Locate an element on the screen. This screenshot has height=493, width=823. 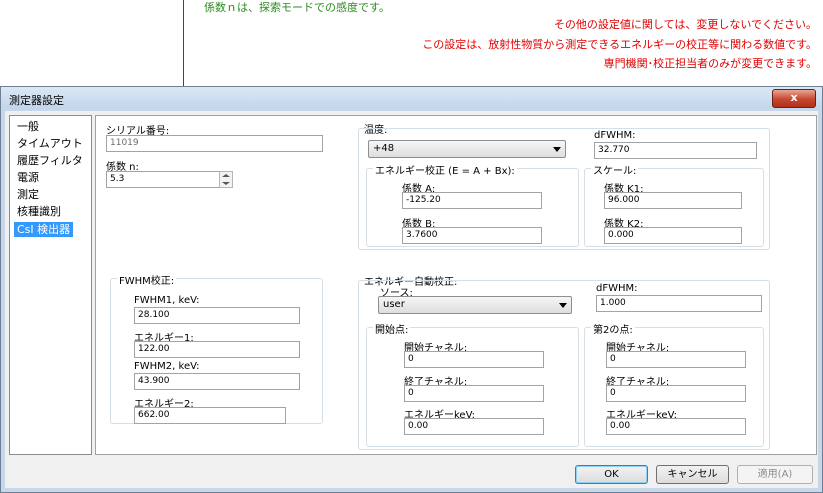
fwhm1-field: 28.100 is located at coordinates (217, 315).